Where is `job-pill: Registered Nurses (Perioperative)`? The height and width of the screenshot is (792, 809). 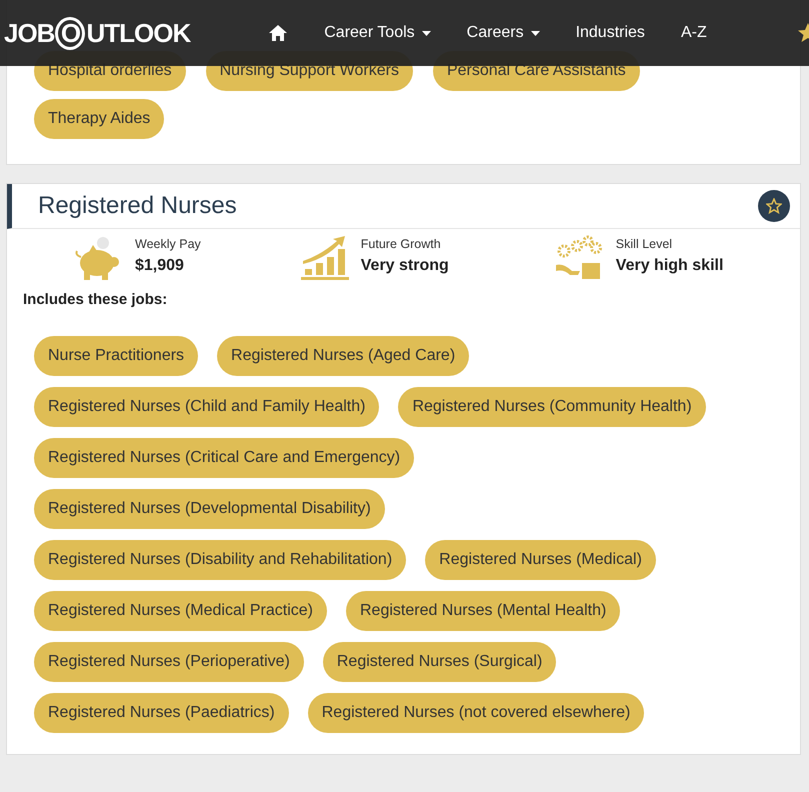 job-pill: Registered Nurses (Perioperative) is located at coordinates (169, 662).